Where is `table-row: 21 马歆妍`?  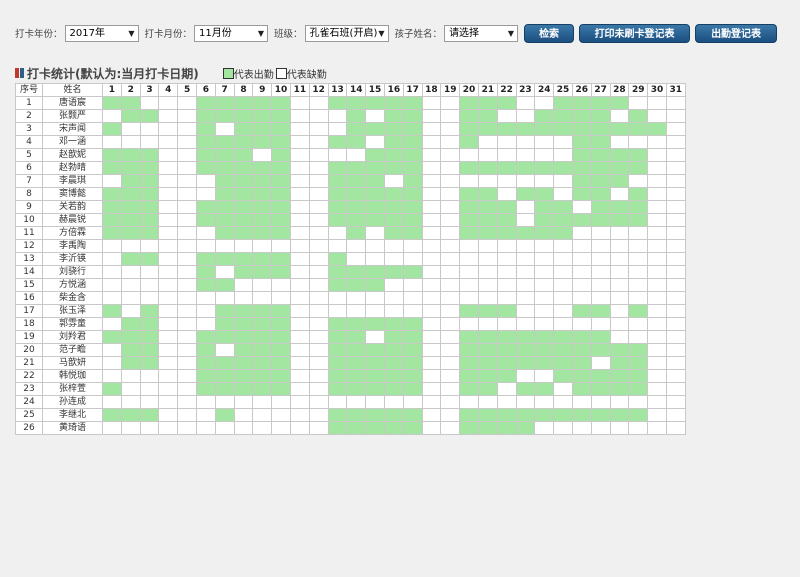 table-row: 21 马歆妍 is located at coordinates (350, 363).